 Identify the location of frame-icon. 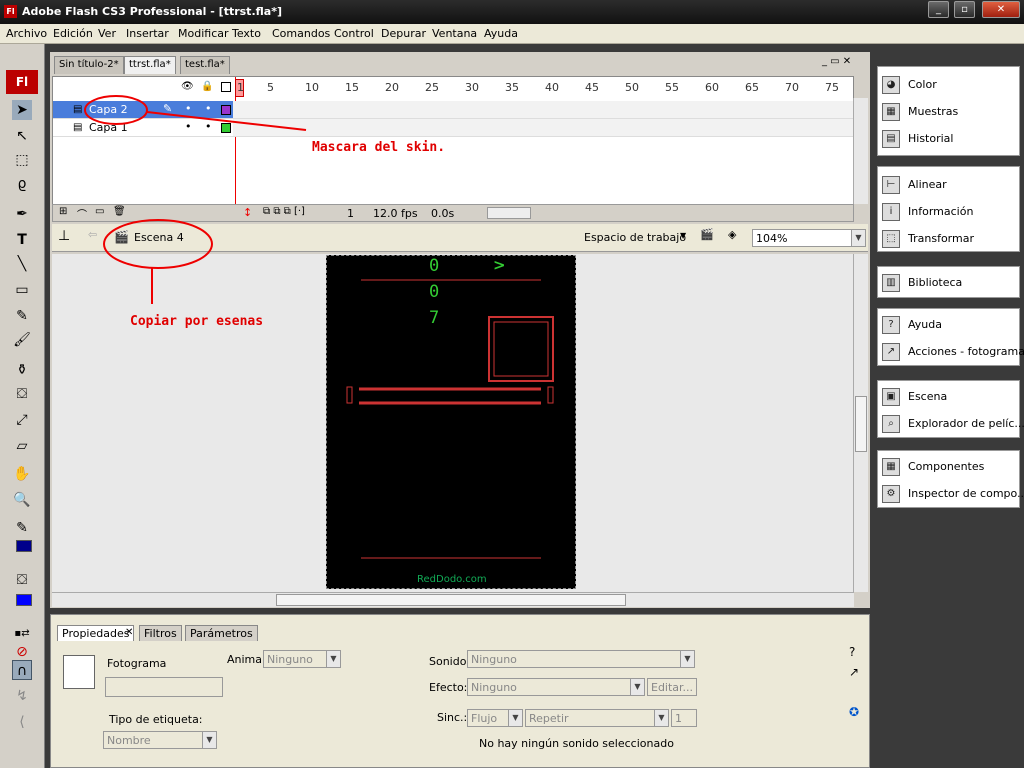
(79, 672).